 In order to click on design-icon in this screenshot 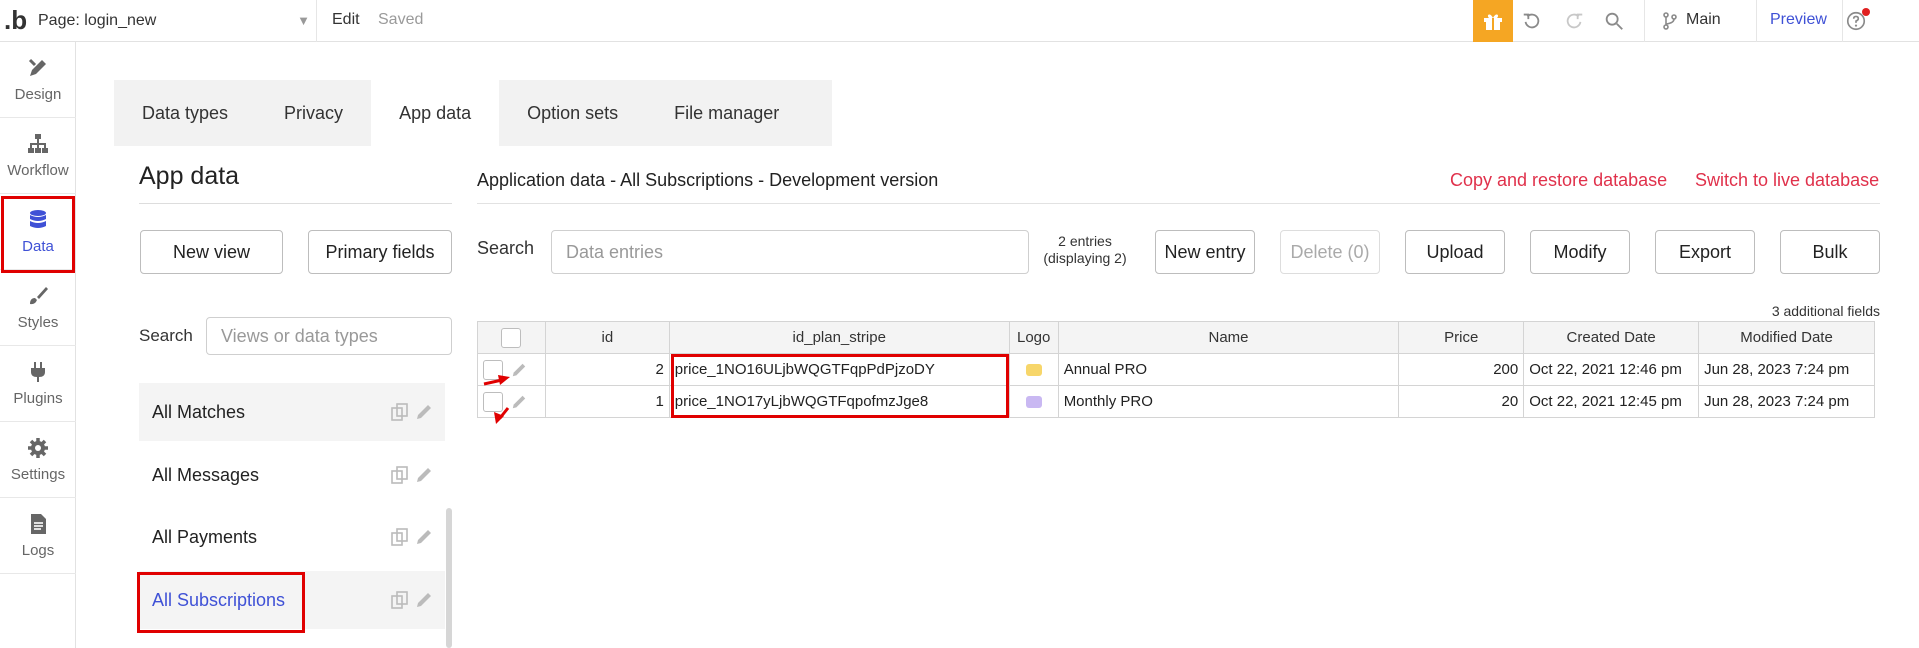, I will do `click(37, 67)`.